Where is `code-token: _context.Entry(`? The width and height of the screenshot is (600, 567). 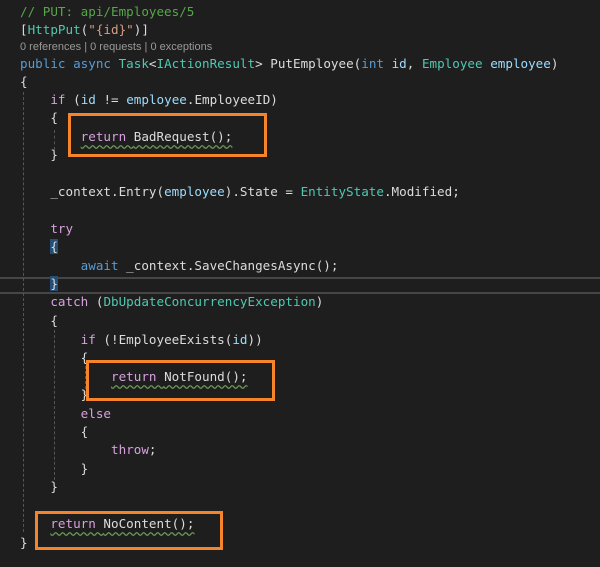
code-token: _context.Entry( is located at coordinates (92, 191).